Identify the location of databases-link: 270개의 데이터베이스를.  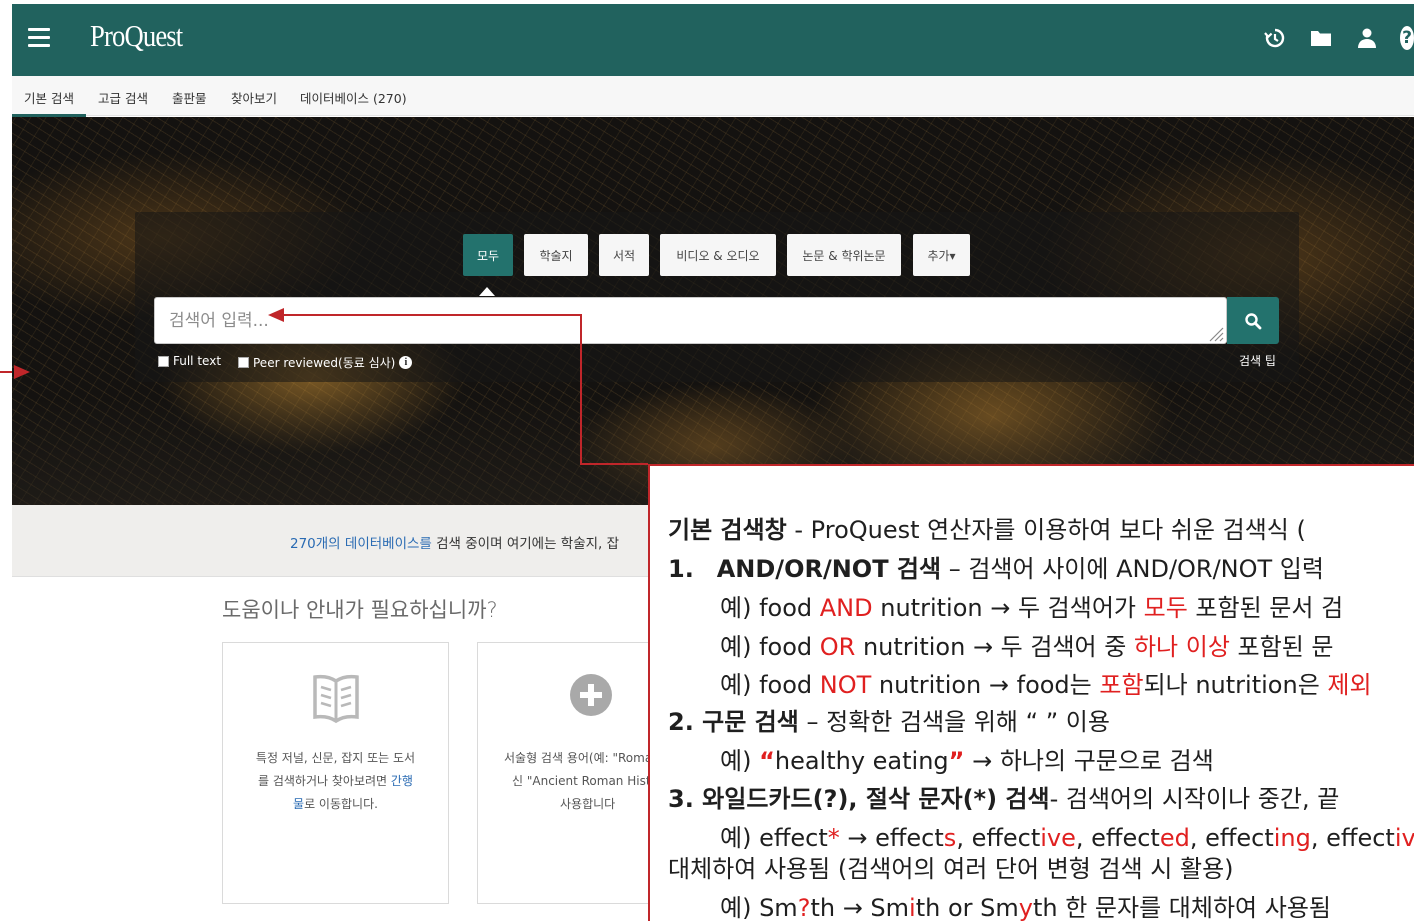
(361, 544).